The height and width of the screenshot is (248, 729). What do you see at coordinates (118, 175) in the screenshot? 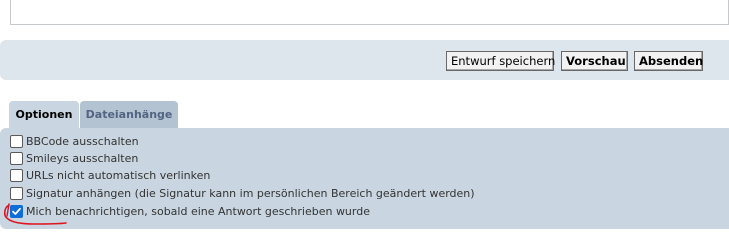
I see `option-label: URLs nicht automatisch verlinken` at bounding box center [118, 175].